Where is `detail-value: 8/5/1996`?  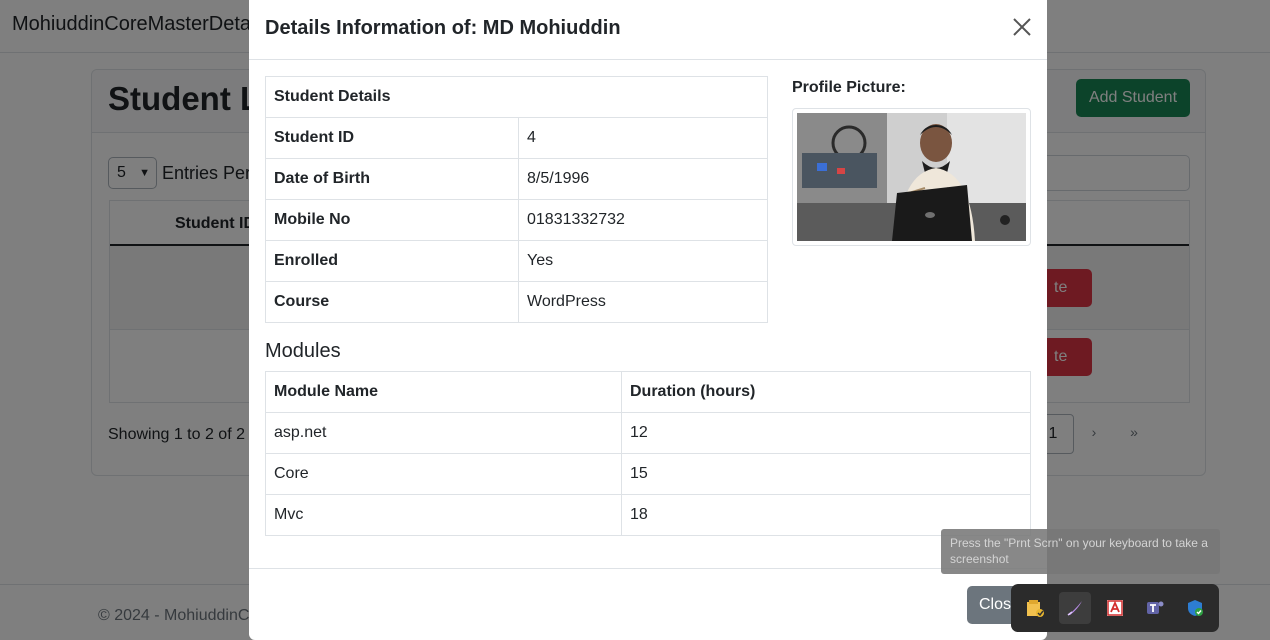
detail-value: 8/5/1996 is located at coordinates (643, 179).